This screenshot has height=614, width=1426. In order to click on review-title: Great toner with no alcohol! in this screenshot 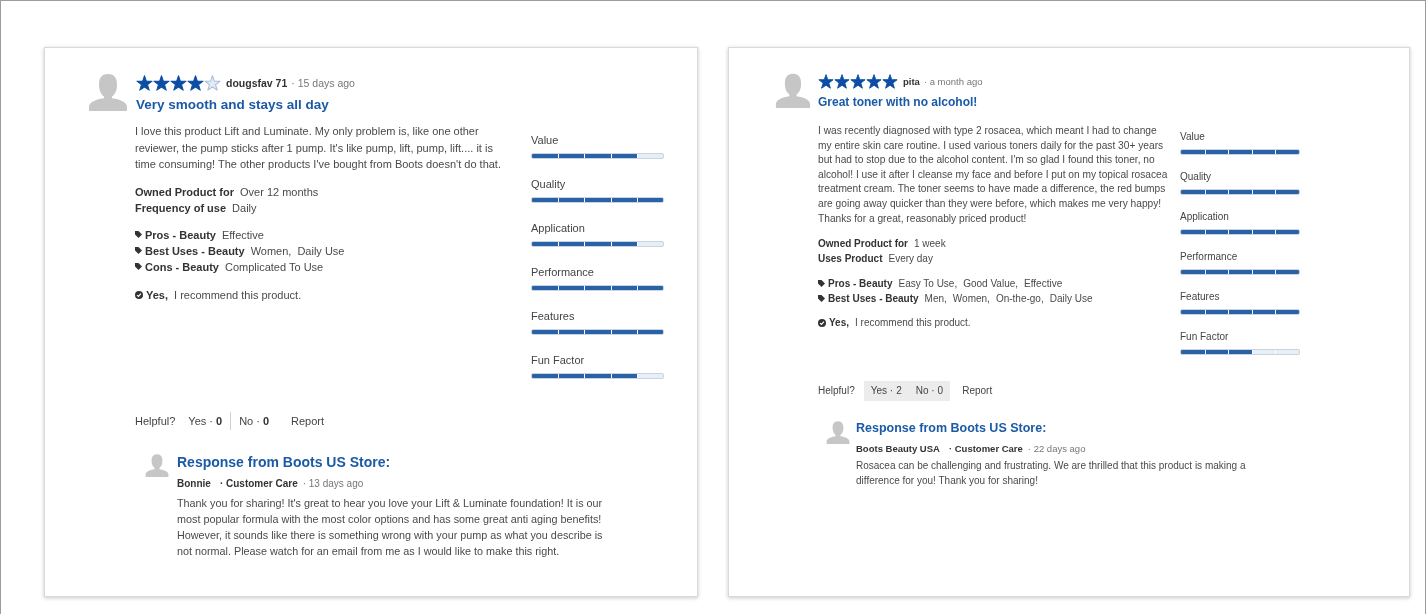, I will do `click(898, 102)`.